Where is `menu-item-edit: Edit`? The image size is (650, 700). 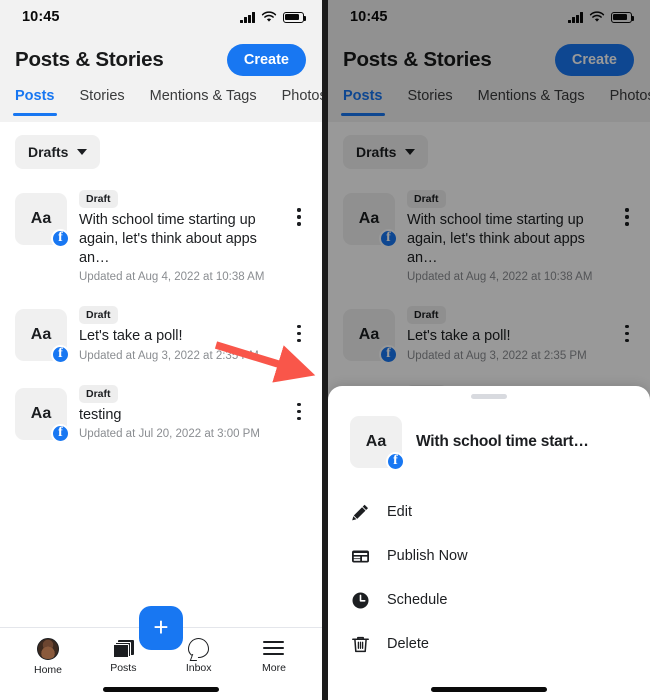 menu-item-edit: Edit is located at coordinates (489, 512).